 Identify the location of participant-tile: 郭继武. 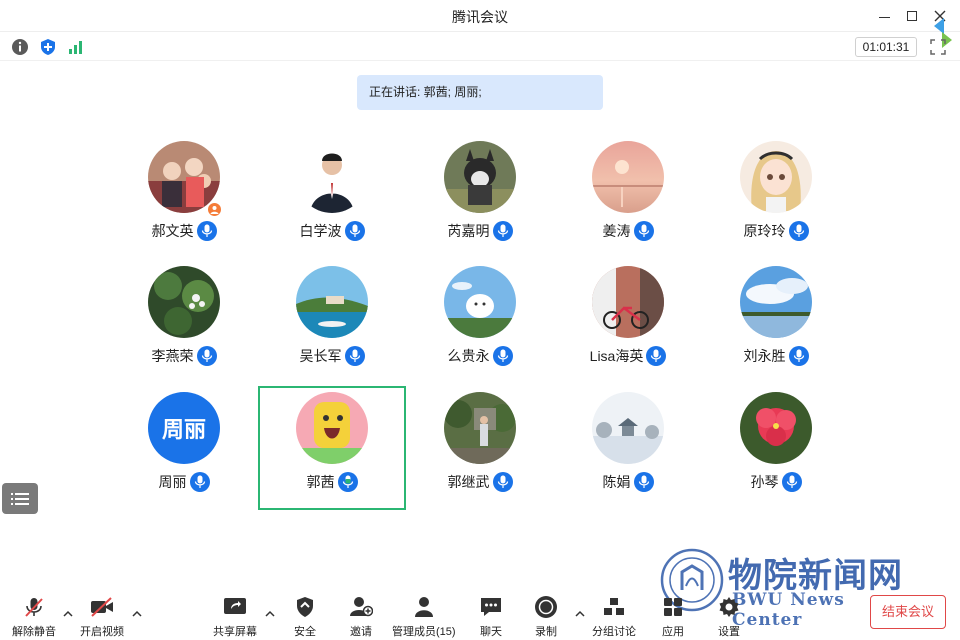
(480, 454).